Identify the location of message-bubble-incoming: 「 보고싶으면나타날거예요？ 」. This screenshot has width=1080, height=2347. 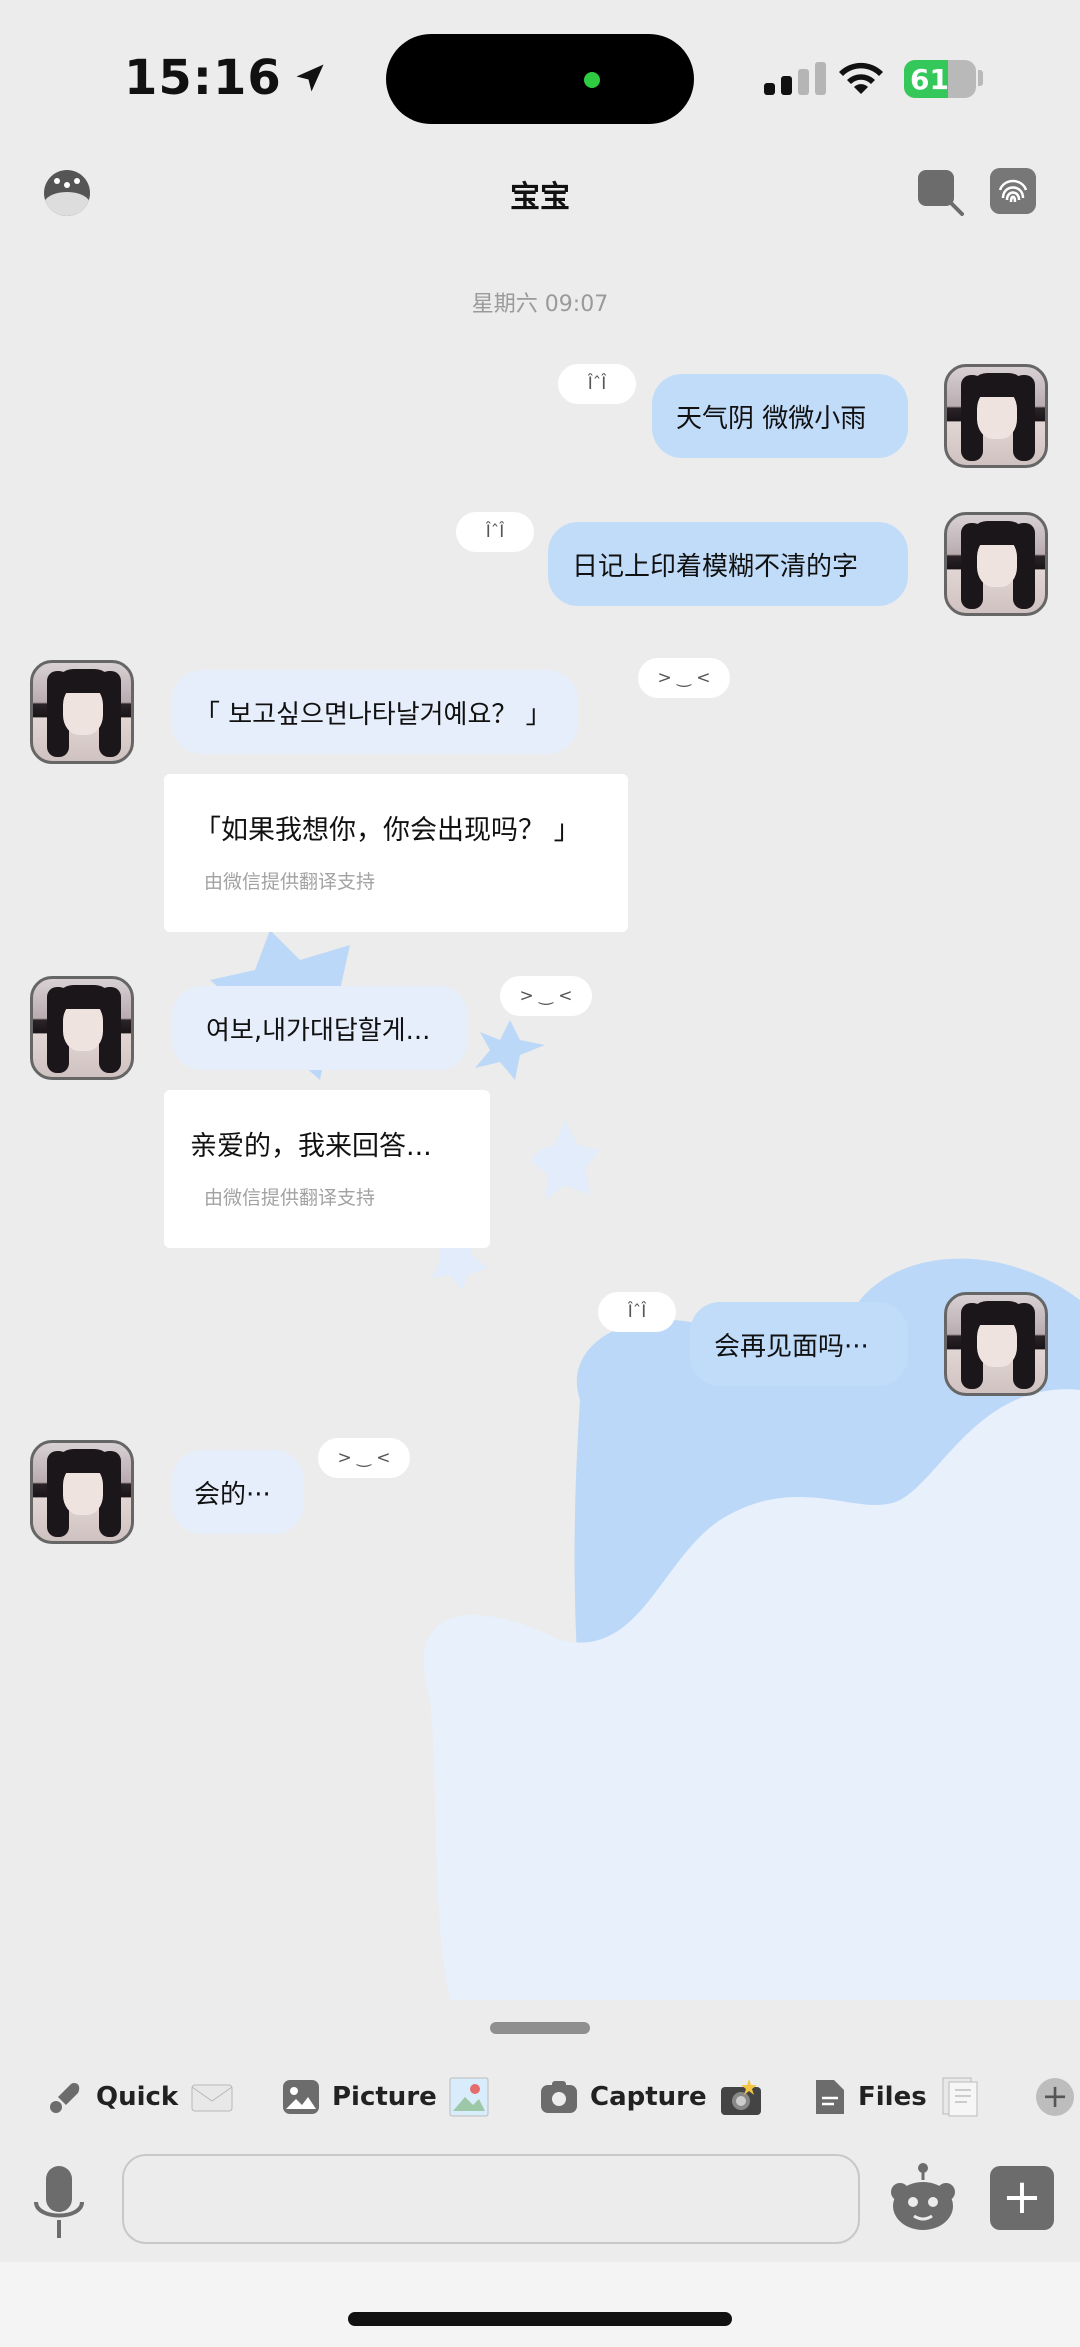
(375, 712).